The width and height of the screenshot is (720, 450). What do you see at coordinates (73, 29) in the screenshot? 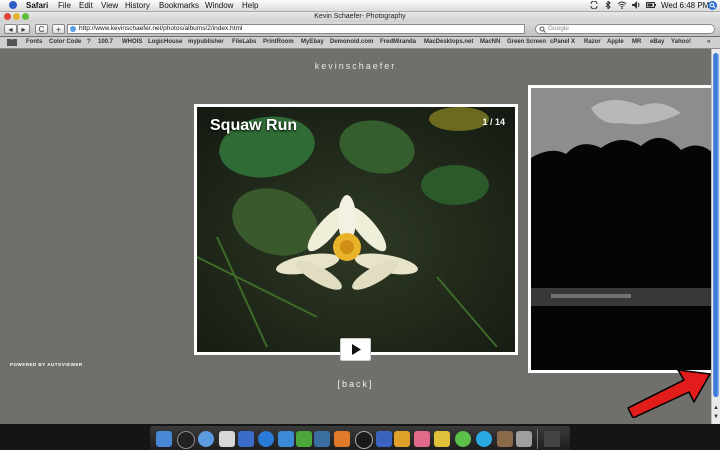
I see `site-favicon-icon` at bounding box center [73, 29].